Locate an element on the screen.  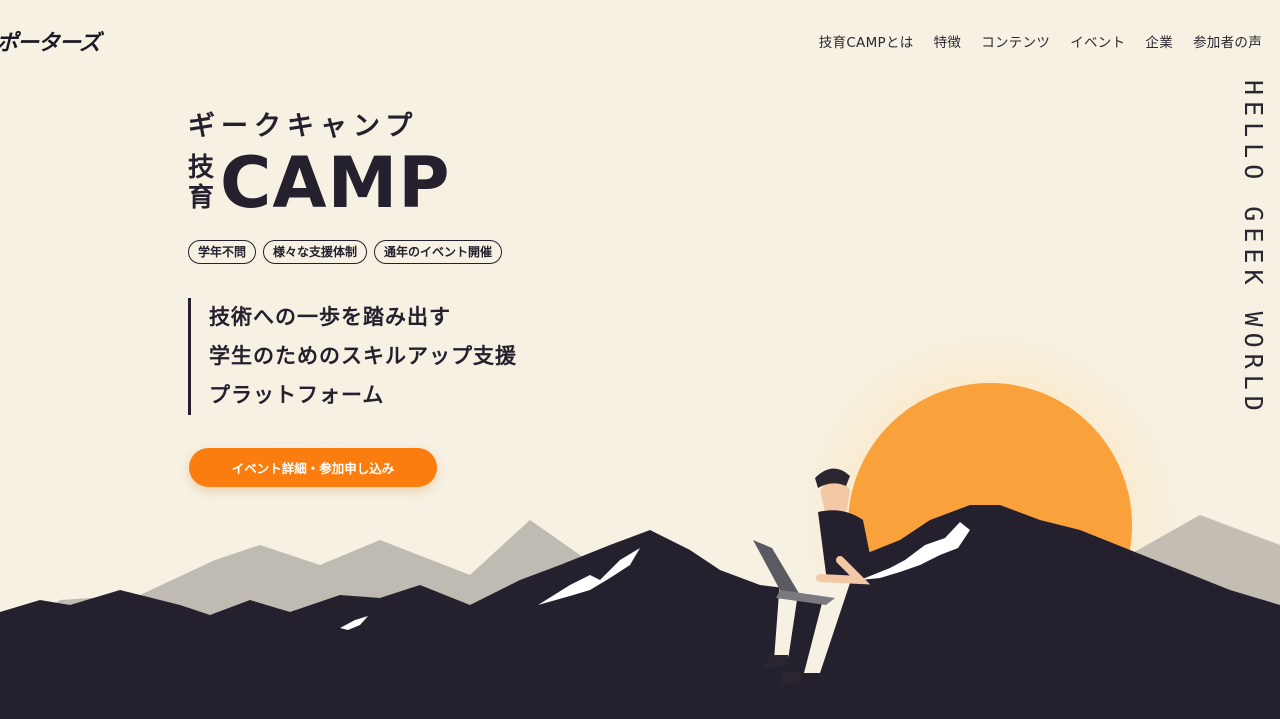
brand-kanji-2: 育 is located at coordinates (201, 198).